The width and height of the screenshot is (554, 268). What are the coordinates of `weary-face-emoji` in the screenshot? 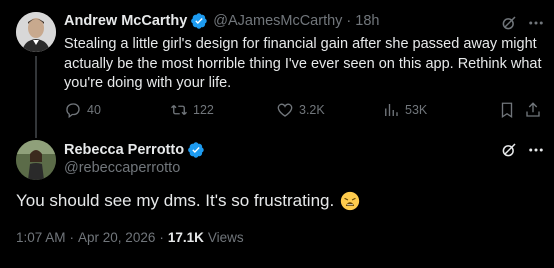 It's located at (350, 201).